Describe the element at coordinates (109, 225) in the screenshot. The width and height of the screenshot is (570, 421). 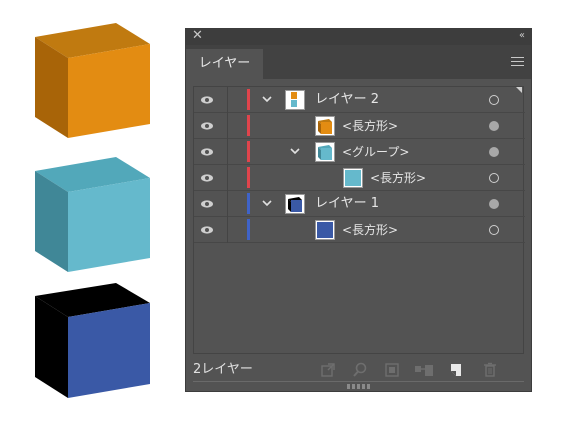
I see `cyan-cube-front` at that location.